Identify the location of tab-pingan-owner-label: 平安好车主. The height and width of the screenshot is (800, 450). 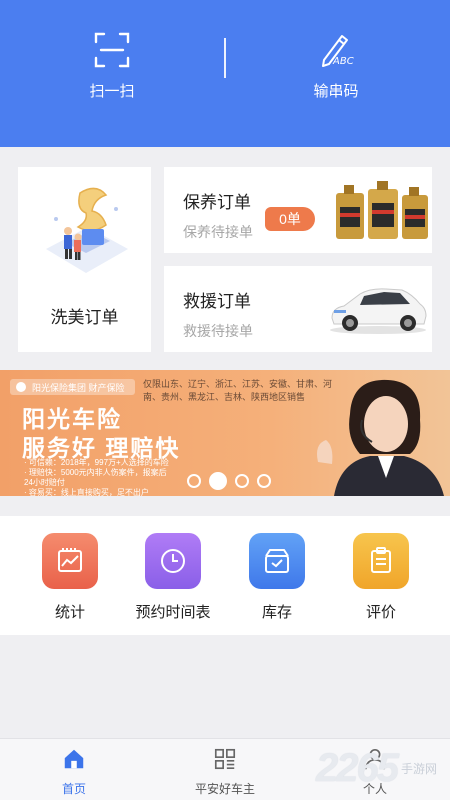
(224, 789).